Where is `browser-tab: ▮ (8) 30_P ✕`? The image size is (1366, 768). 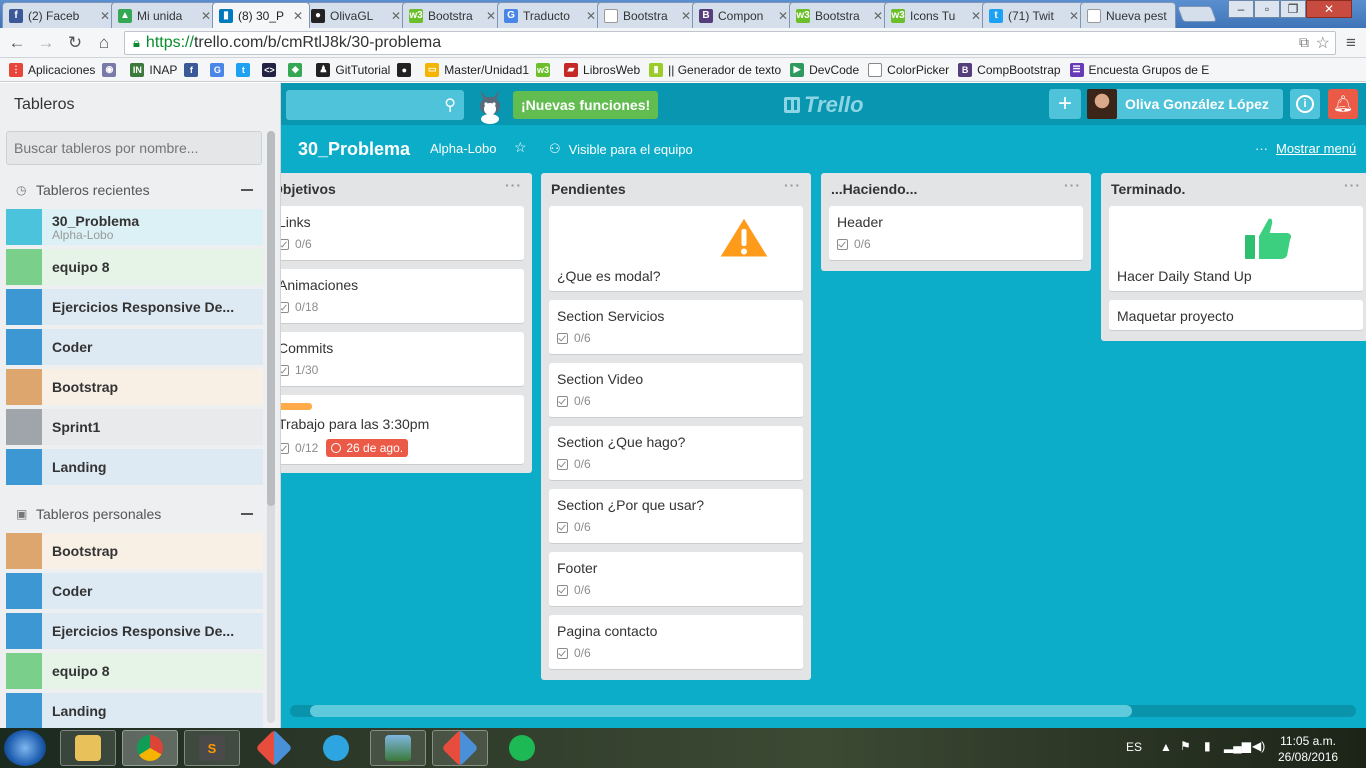
browser-tab: ▮ (8) 30_P ✕ is located at coordinates (261, 15).